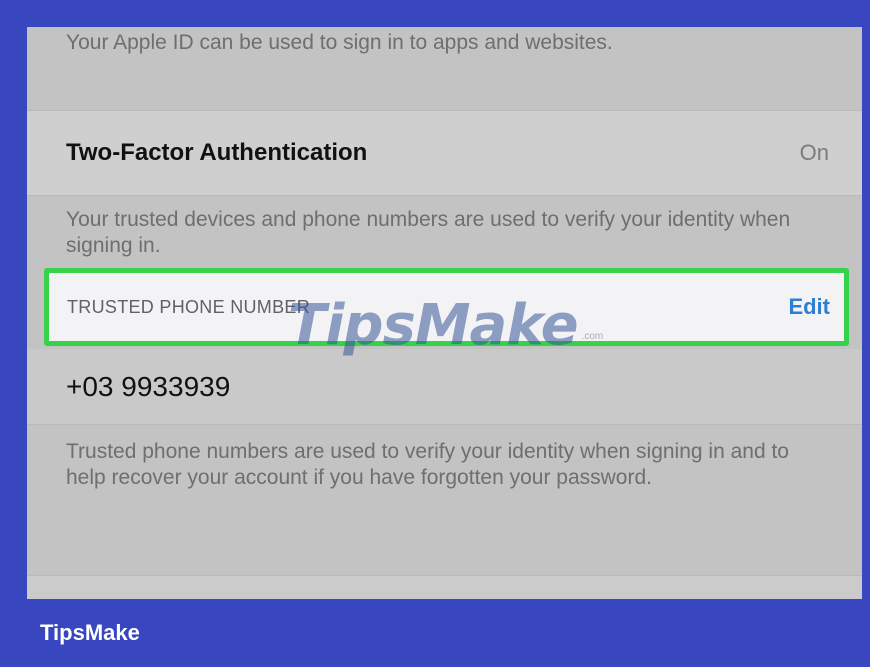  Describe the element at coordinates (90, 632) in the screenshot. I see `brand-name: TipsMake` at that location.